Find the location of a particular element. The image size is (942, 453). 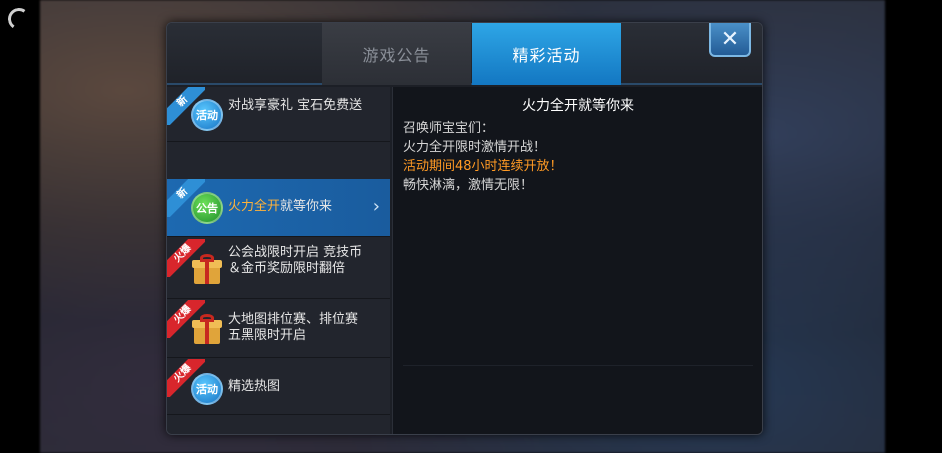

event-list-item-label: 大地图排位赛、排位赛五黑限时开启 is located at coordinates (293, 327).